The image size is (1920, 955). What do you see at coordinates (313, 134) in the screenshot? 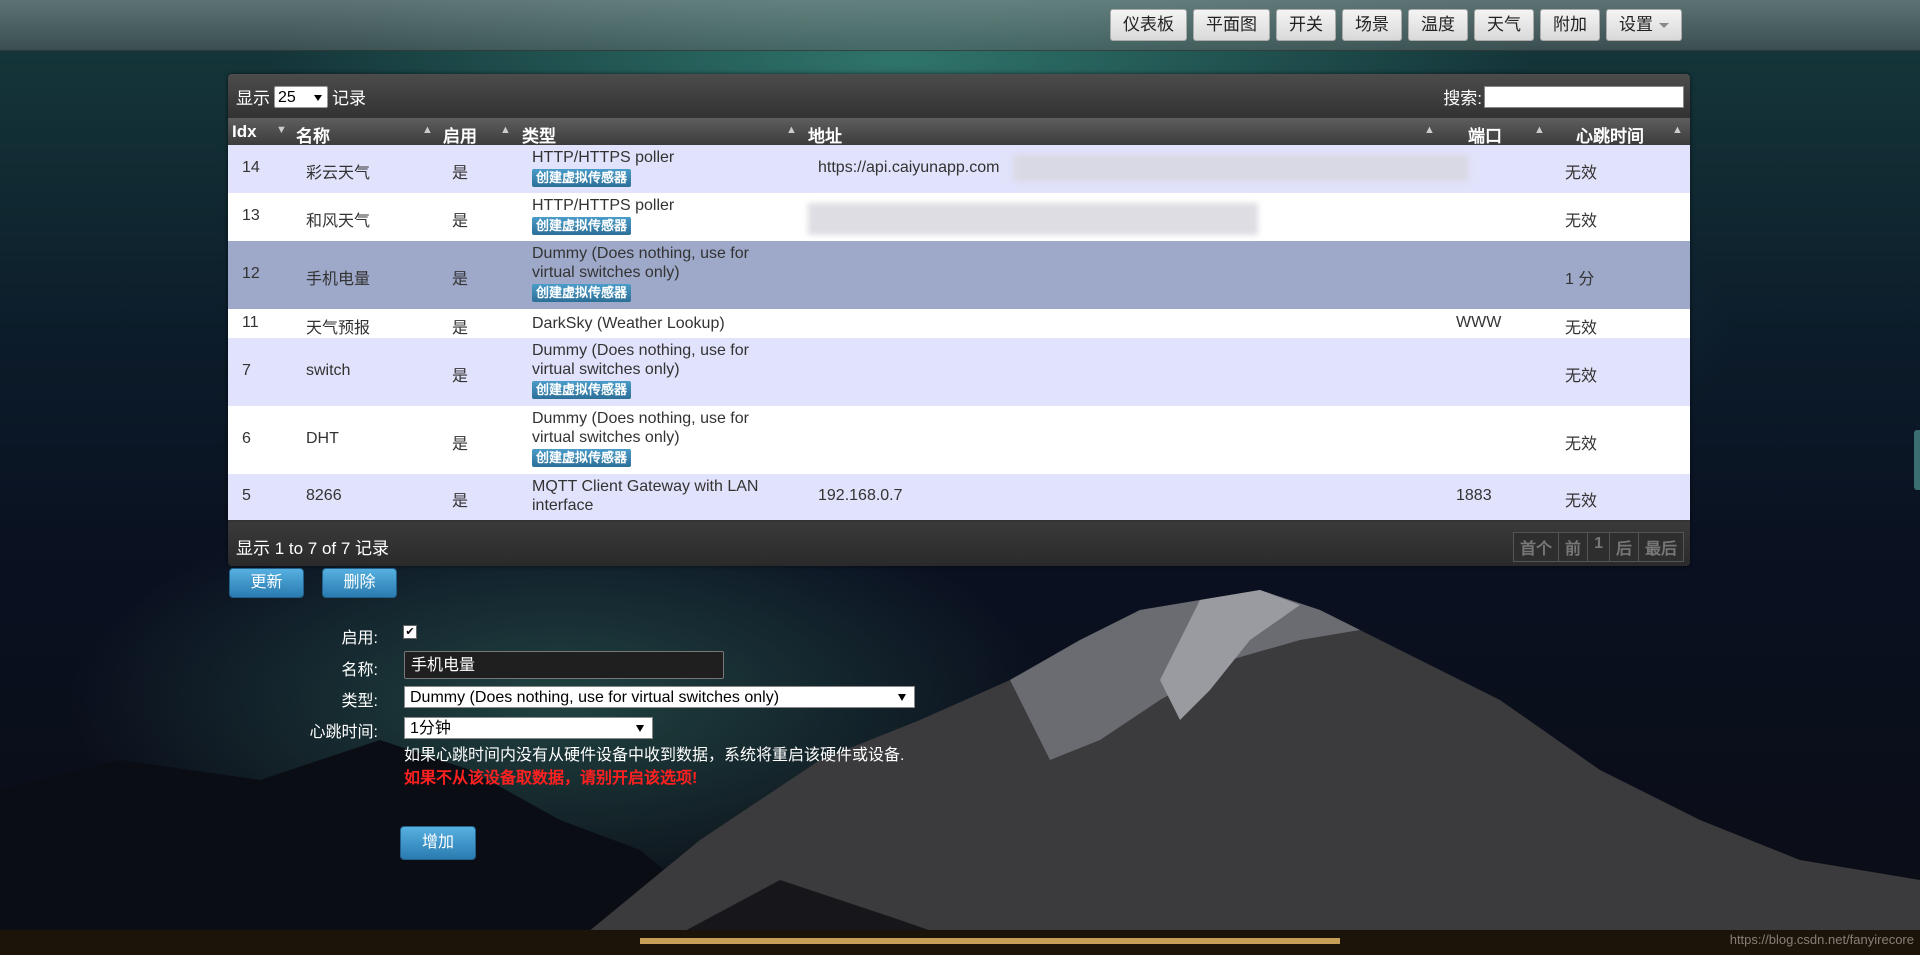
I see `col-name: 名称` at bounding box center [313, 134].